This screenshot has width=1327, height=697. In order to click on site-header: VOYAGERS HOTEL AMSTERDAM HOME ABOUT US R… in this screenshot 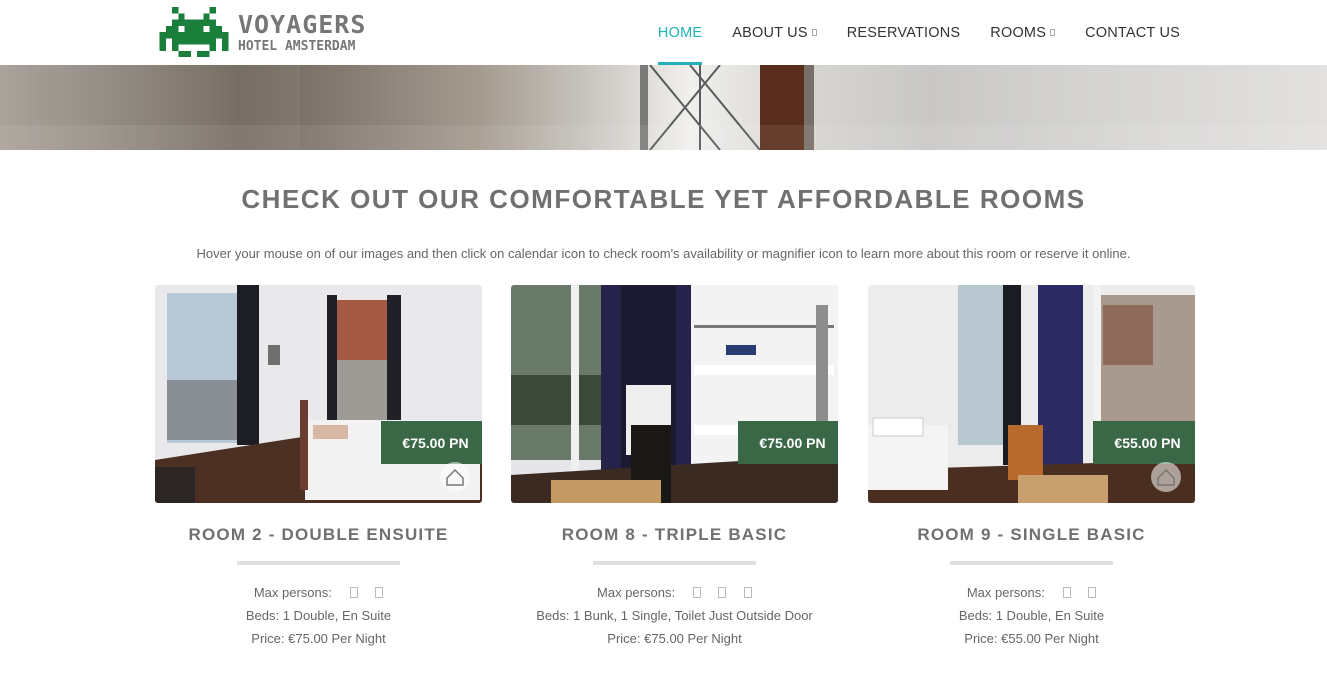, I will do `click(663, 32)`.